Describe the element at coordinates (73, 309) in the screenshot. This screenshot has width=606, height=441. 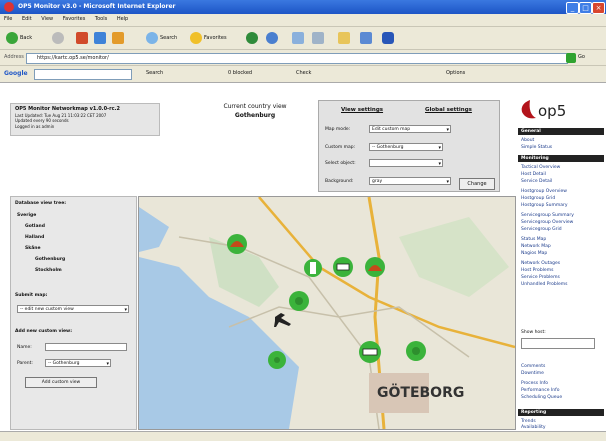
I see `submit-map-select: -- edit new custom view` at that location.